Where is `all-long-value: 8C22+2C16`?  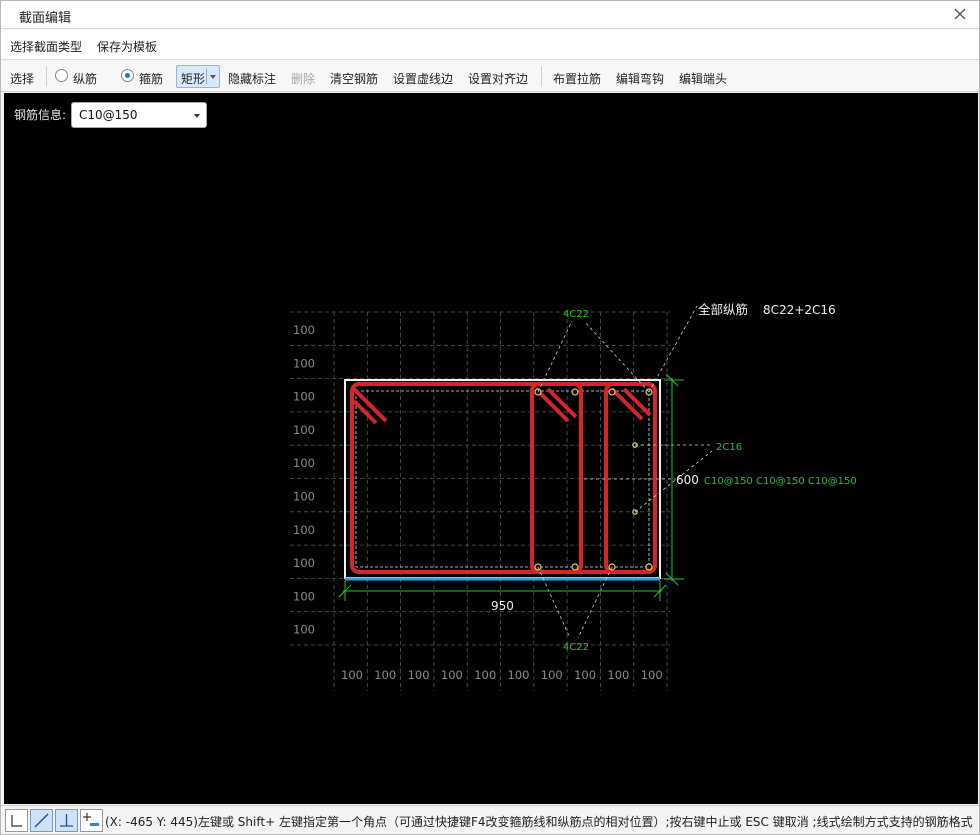 all-long-value: 8C22+2C16 is located at coordinates (799, 310).